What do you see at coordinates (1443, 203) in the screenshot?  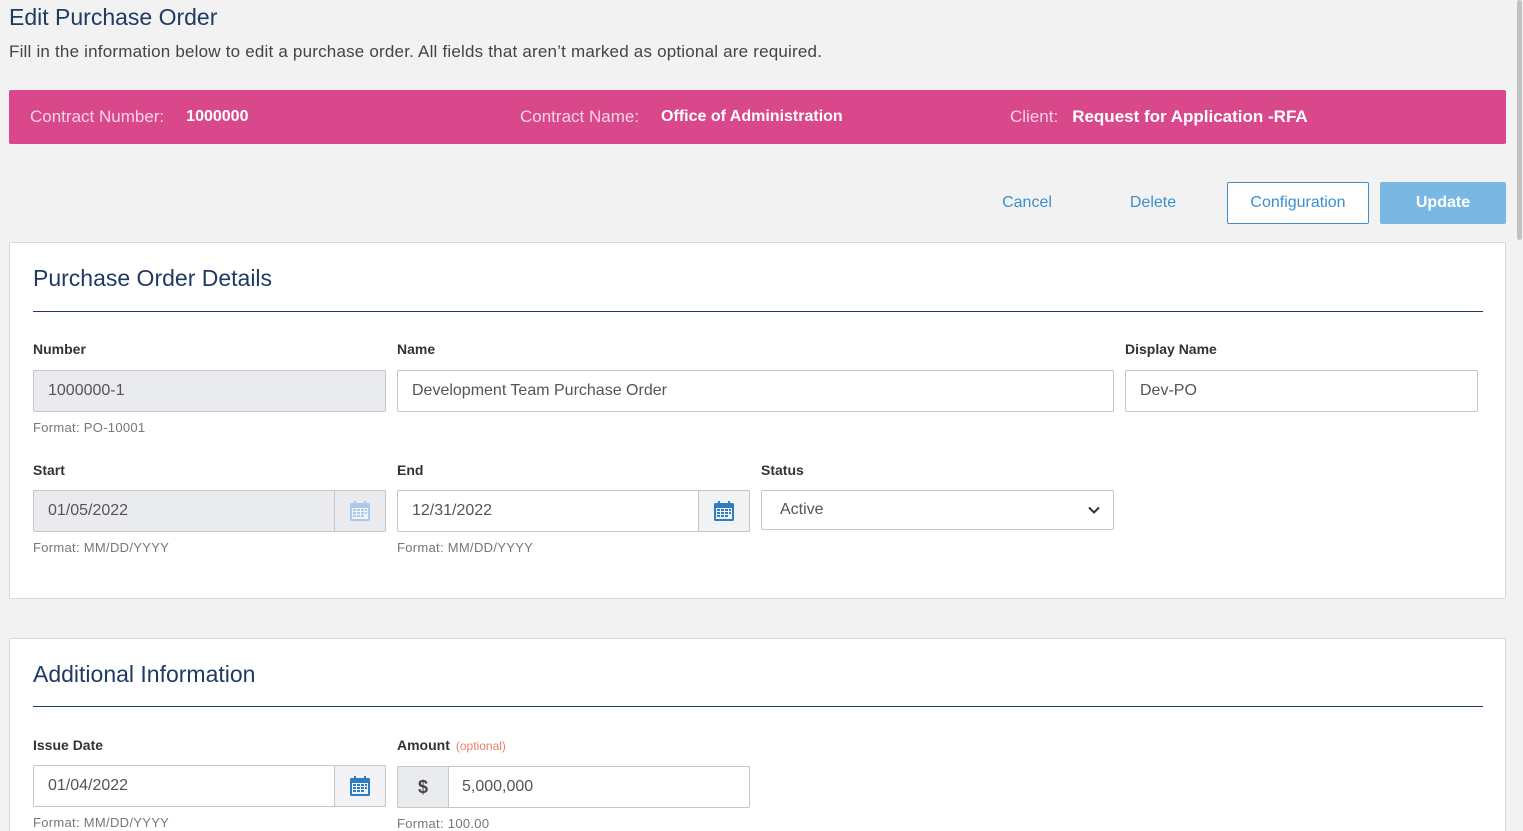 I see `update-button: Update` at bounding box center [1443, 203].